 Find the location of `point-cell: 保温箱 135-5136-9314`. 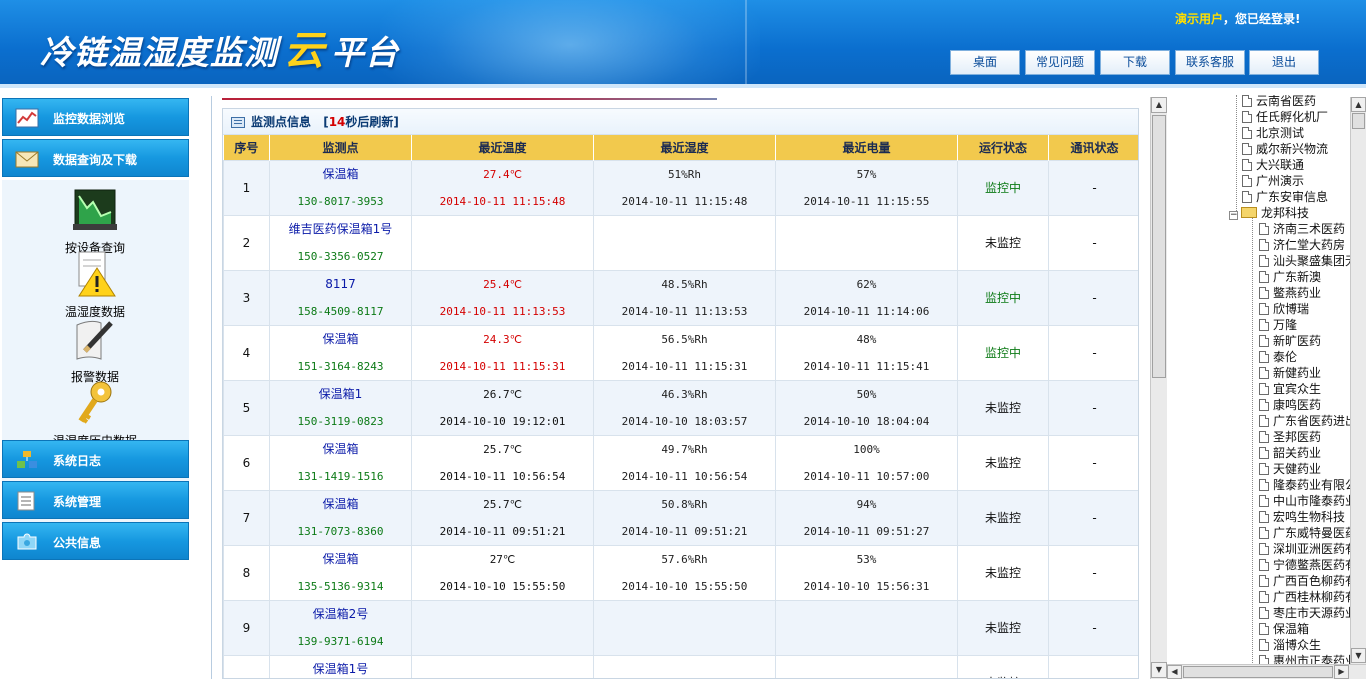

point-cell: 保温箱 135-5136-9314 is located at coordinates (340, 572).